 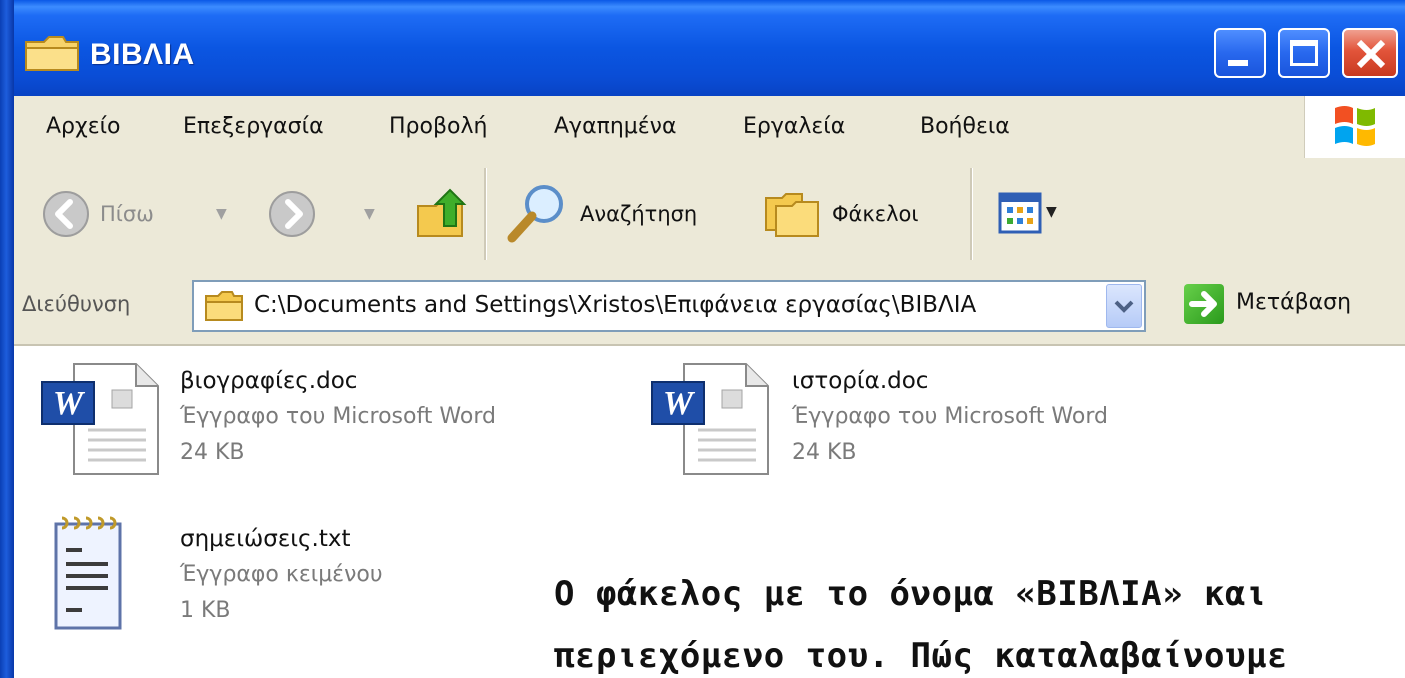 What do you see at coordinates (292, 214) in the screenshot?
I see `forward-arrow-icon` at bounding box center [292, 214].